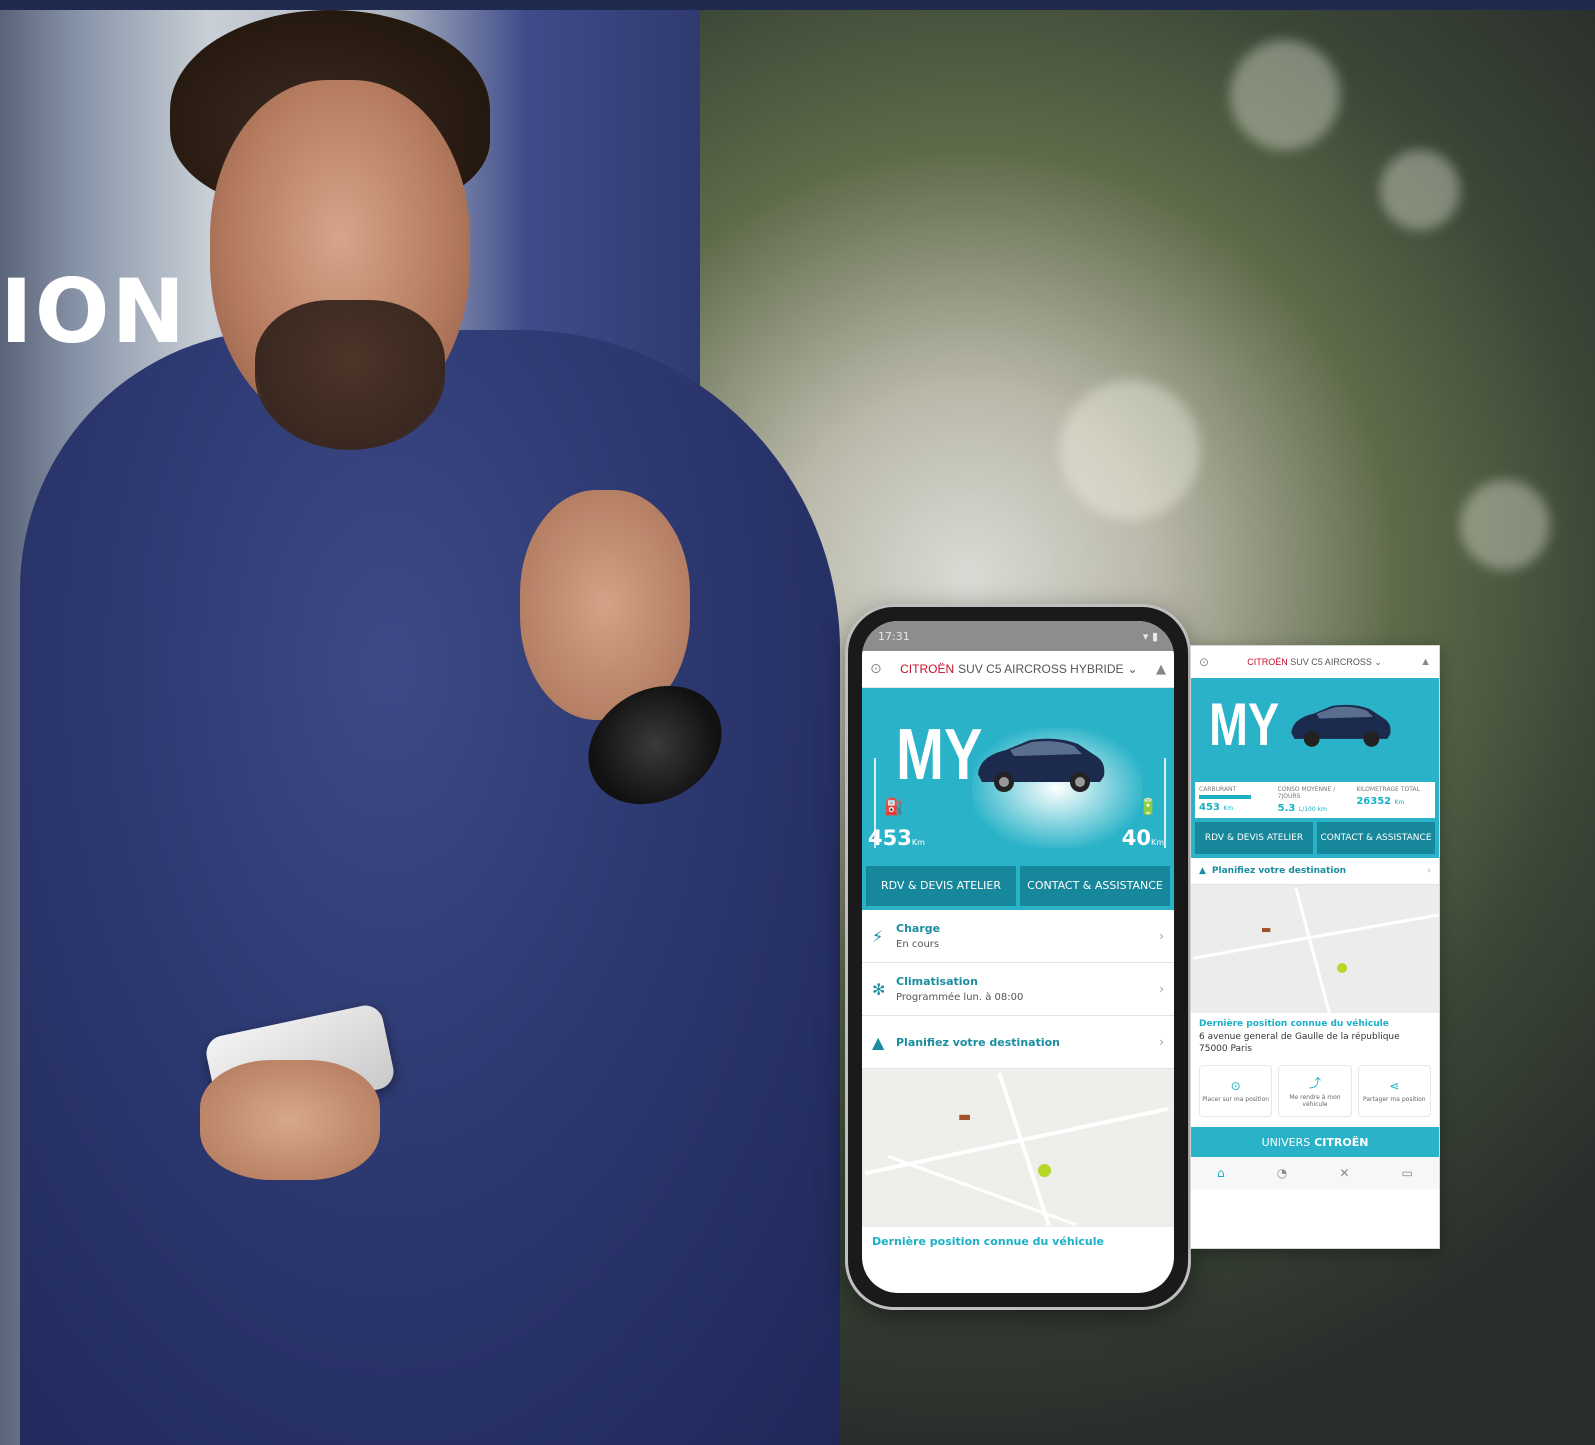 This screenshot has height=1445, width=1595. Describe the element at coordinates (1236, 1099) in the screenshot. I see `quick-action-label: Placer sur ma position` at that location.